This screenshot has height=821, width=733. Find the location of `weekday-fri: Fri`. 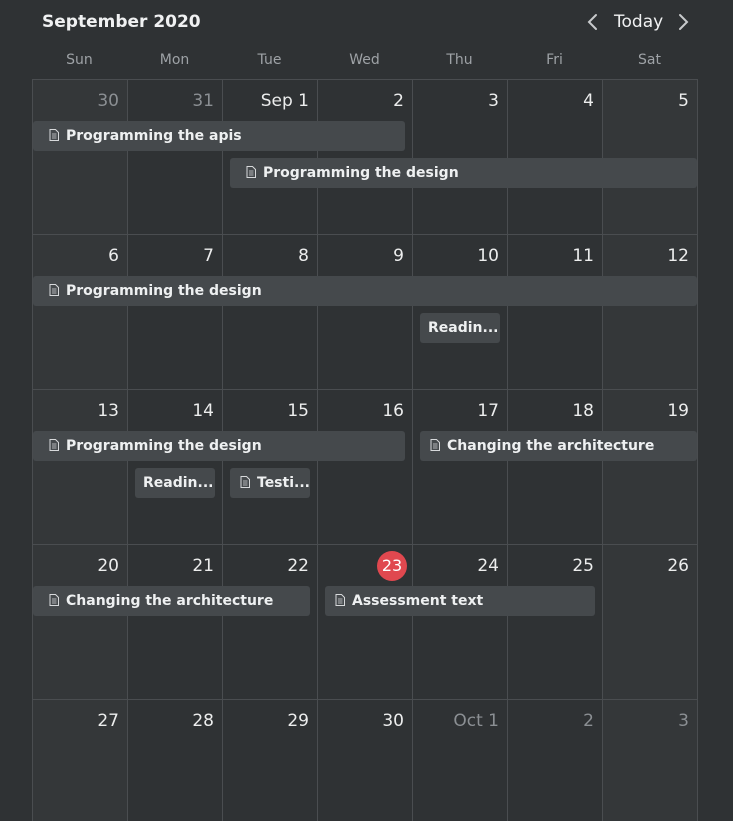

weekday-fri: Fri is located at coordinates (554, 60).